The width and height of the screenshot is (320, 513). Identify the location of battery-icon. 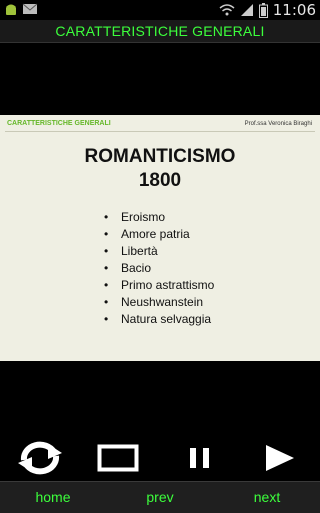
(263, 10).